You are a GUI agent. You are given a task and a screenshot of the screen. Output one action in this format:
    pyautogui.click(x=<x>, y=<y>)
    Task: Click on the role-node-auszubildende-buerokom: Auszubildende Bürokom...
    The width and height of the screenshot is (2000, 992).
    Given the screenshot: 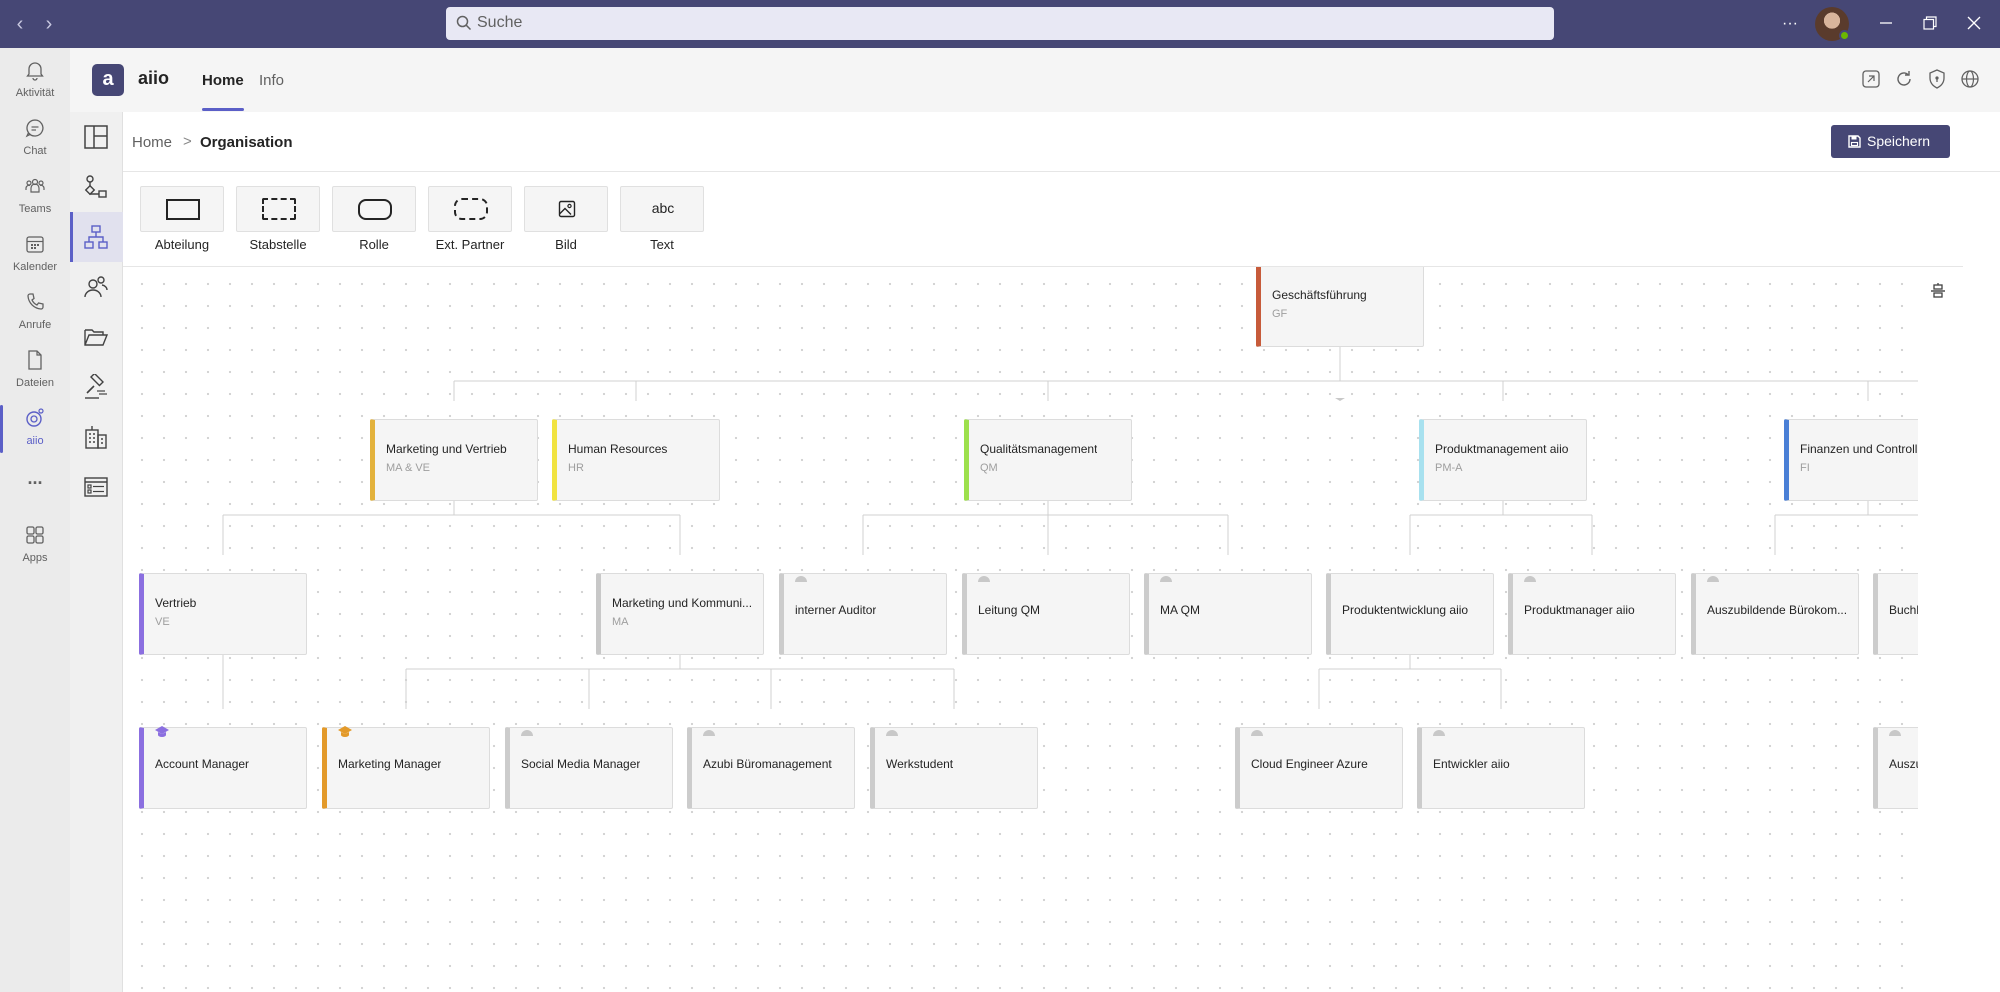 What is the action you would take?
    pyautogui.click(x=1775, y=614)
    